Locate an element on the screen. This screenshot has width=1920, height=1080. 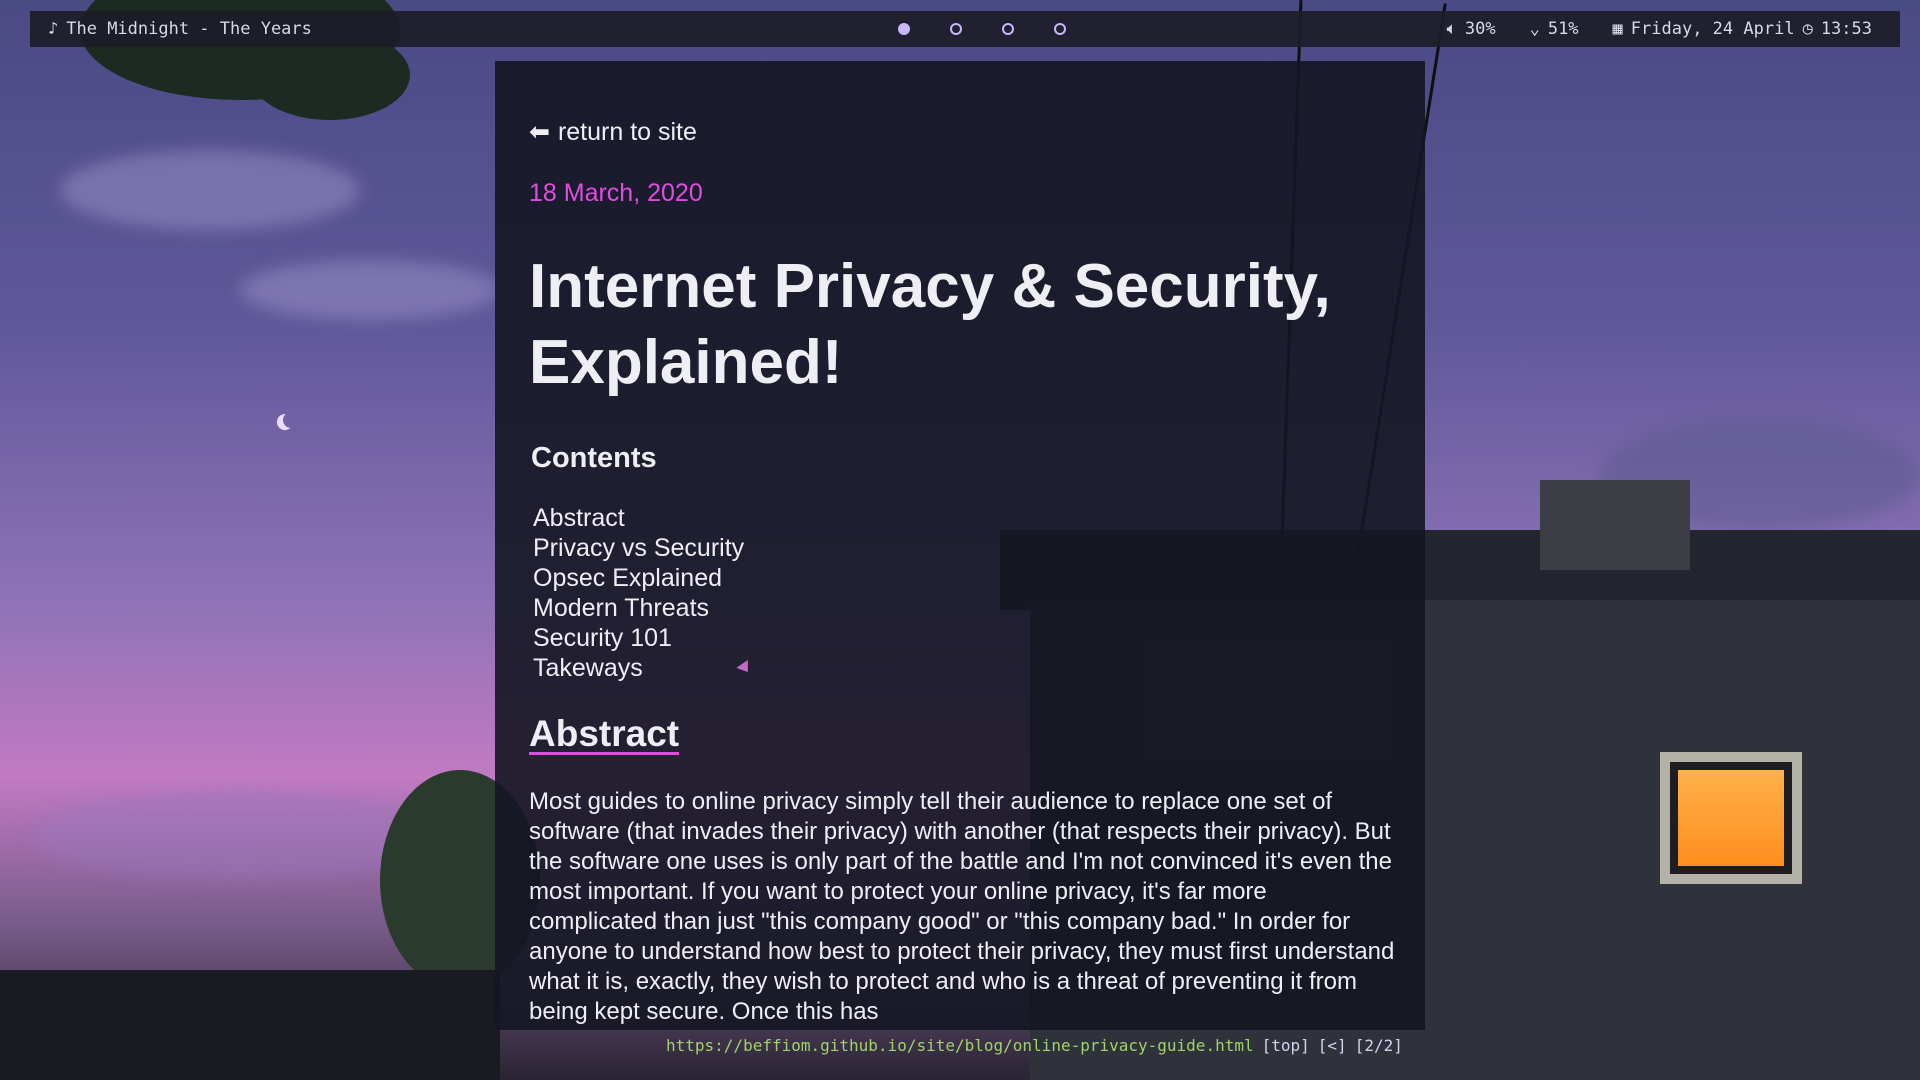
toc-link-takeways: Takeways is located at coordinates (588, 668).